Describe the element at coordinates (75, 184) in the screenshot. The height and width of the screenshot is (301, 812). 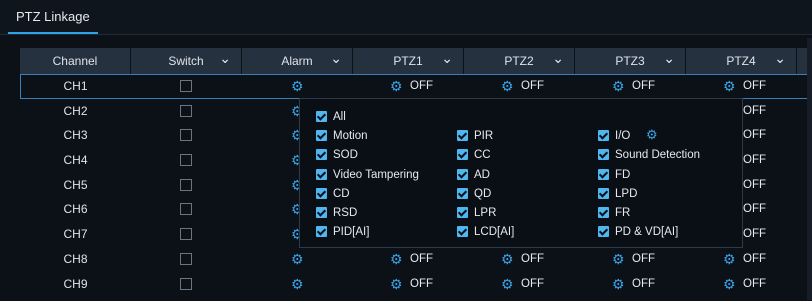
I see `channel-label: CH5` at that location.